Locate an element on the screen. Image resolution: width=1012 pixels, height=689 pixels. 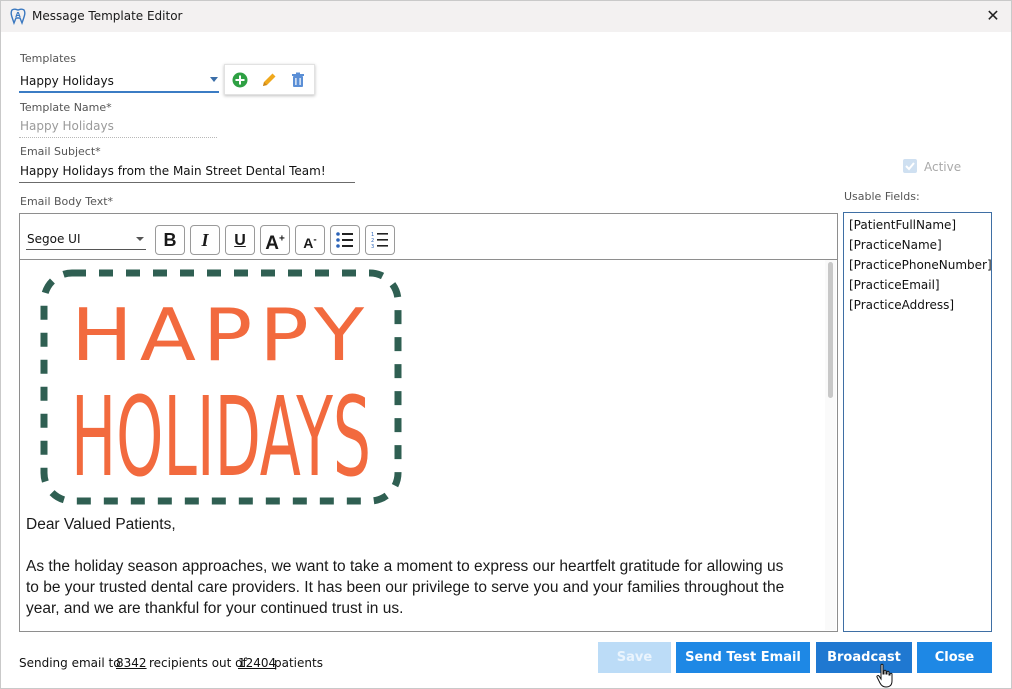
usable-fields-label: Usable Fields: is located at coordinates (882, 196).